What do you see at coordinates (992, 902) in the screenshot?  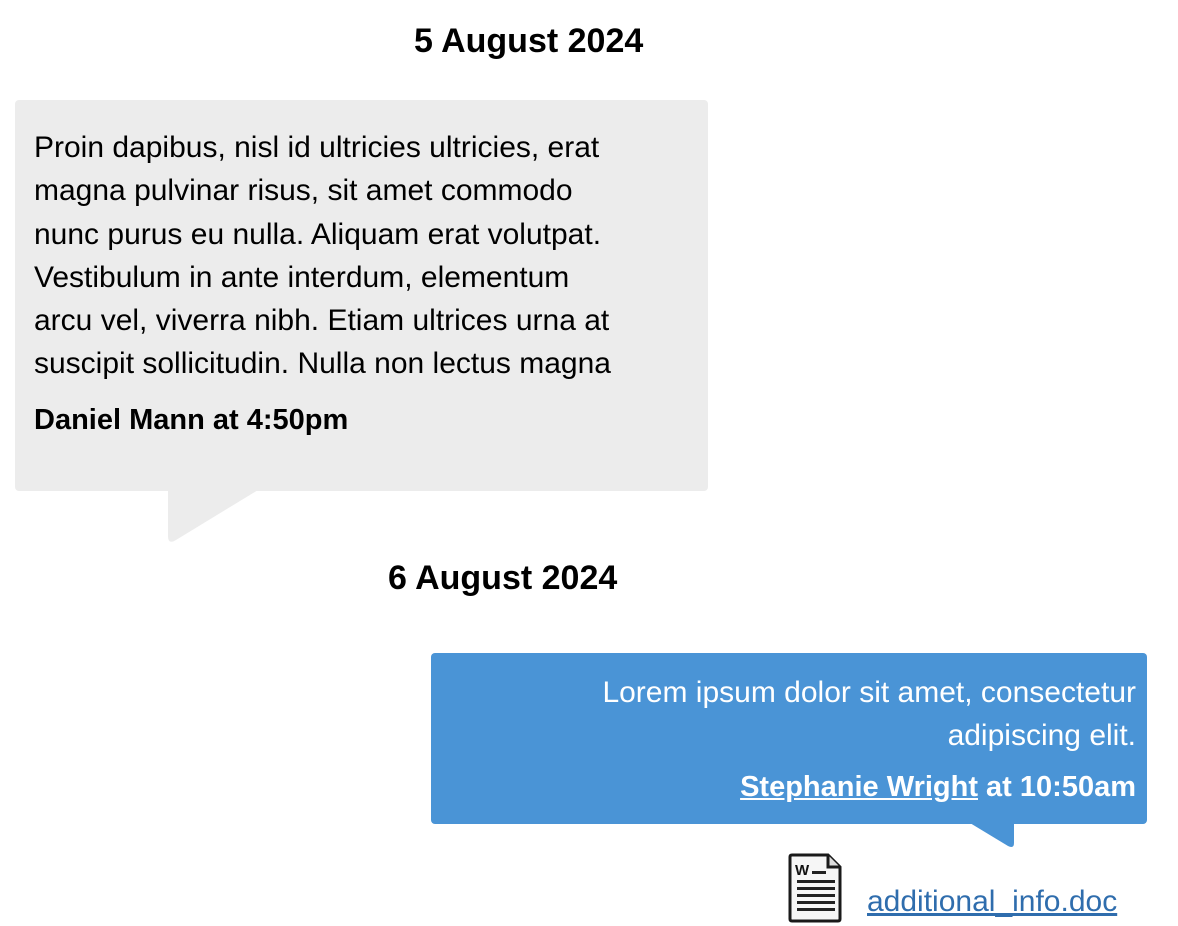 I see `attachment-link: additional_info.doc` at bounding box center [992, 902].